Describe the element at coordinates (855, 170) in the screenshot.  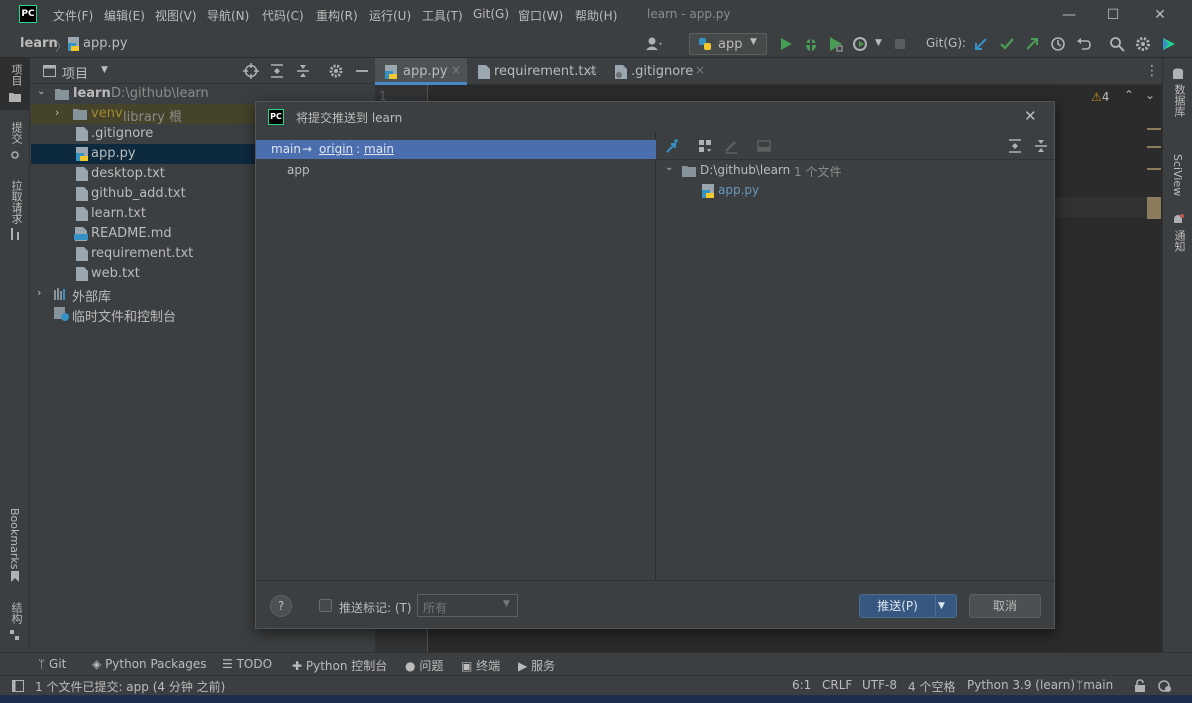
I see `changes-root-row: ⌄ D:\github\learn 1 个文件` at that location.